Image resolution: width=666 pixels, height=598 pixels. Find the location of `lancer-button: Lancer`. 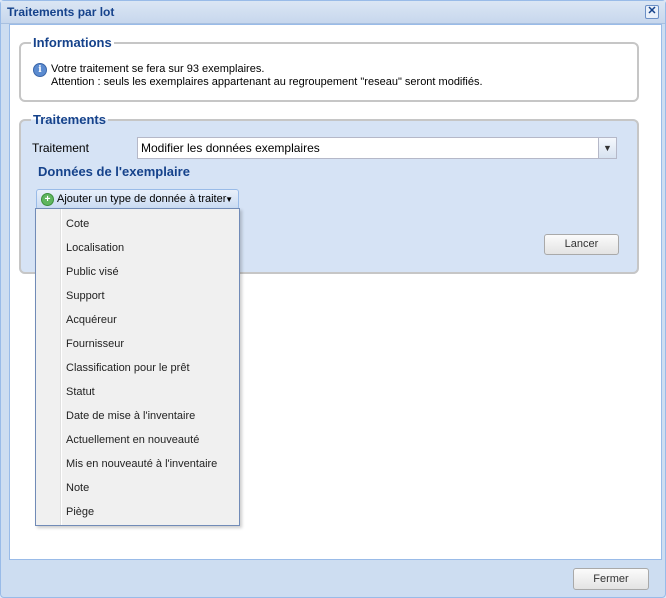

lancer-button: Lancer is located at coordinates (581, 244).